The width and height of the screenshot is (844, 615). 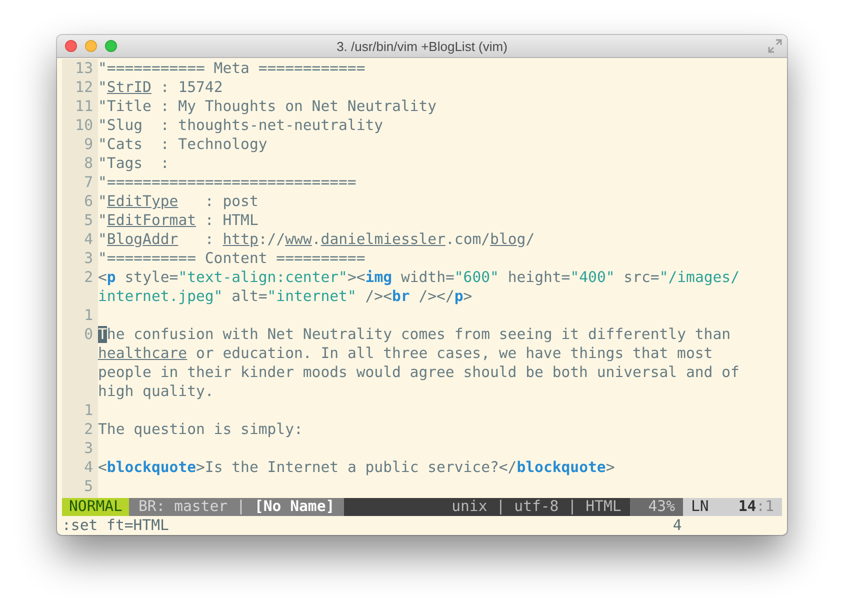 What do you see at coordinates (134, 163) in the screenshot?
I see `code-text: "Tags :` at bounding box center [134, 163].